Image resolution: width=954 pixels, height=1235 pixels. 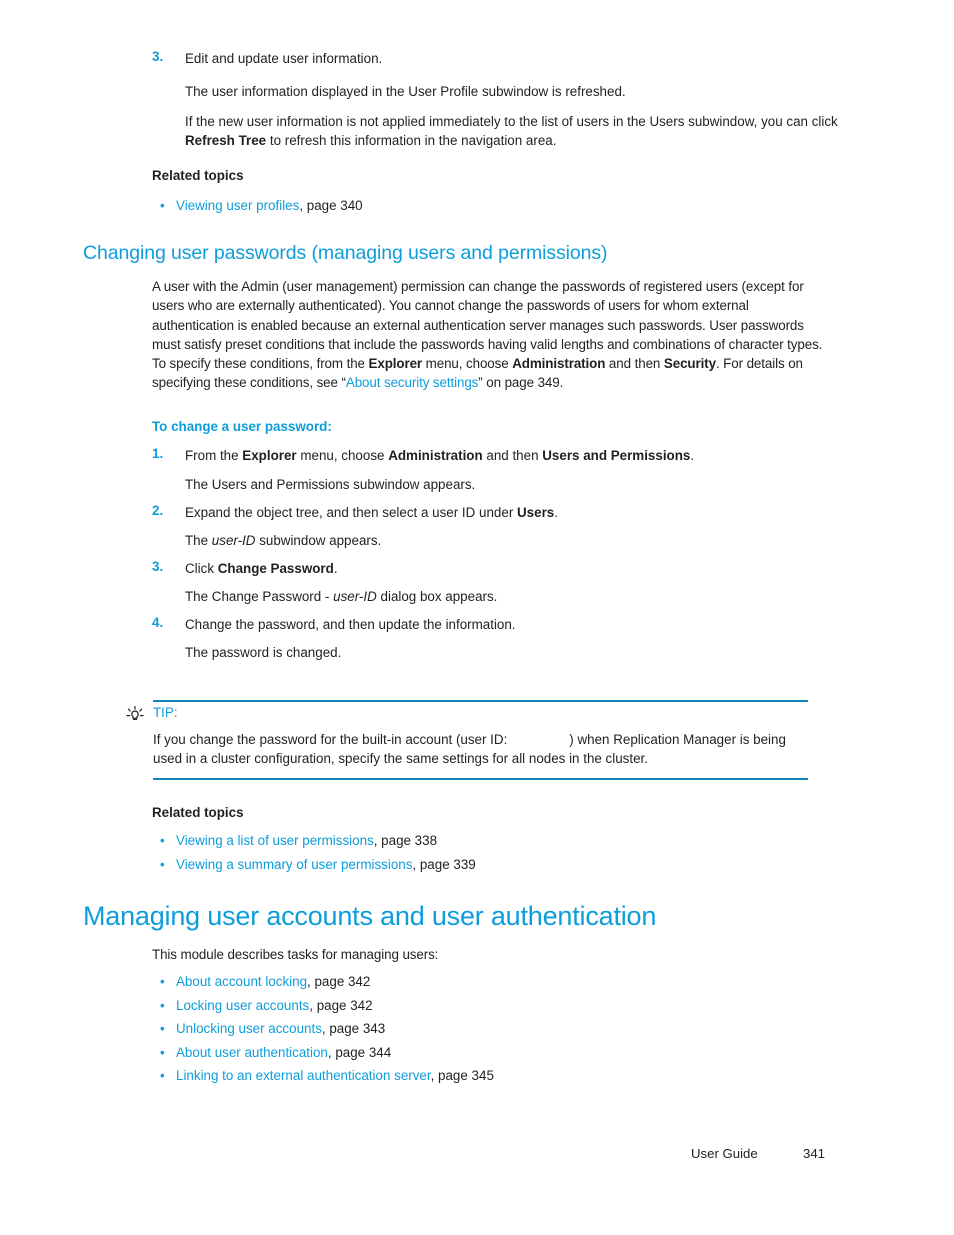 I want to click on footer-label: User Guide, so click(x=724, y=1153).